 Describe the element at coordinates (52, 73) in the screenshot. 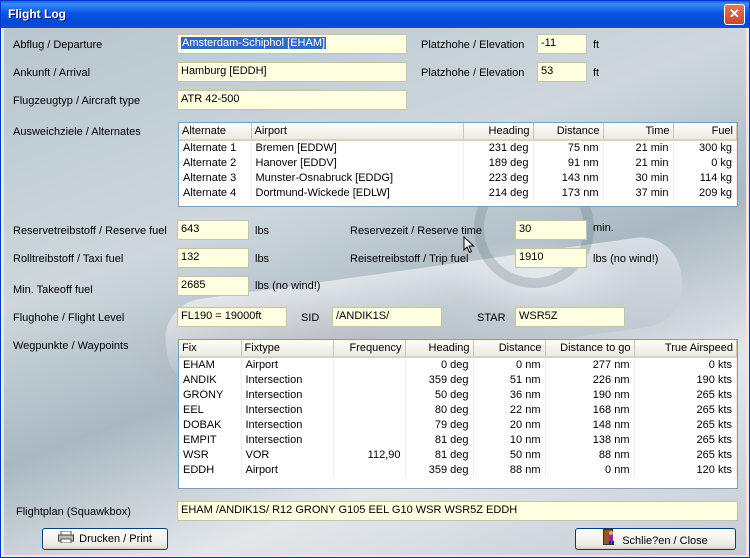

I see `arrival-label: Ankunft / Arrival` at that location.